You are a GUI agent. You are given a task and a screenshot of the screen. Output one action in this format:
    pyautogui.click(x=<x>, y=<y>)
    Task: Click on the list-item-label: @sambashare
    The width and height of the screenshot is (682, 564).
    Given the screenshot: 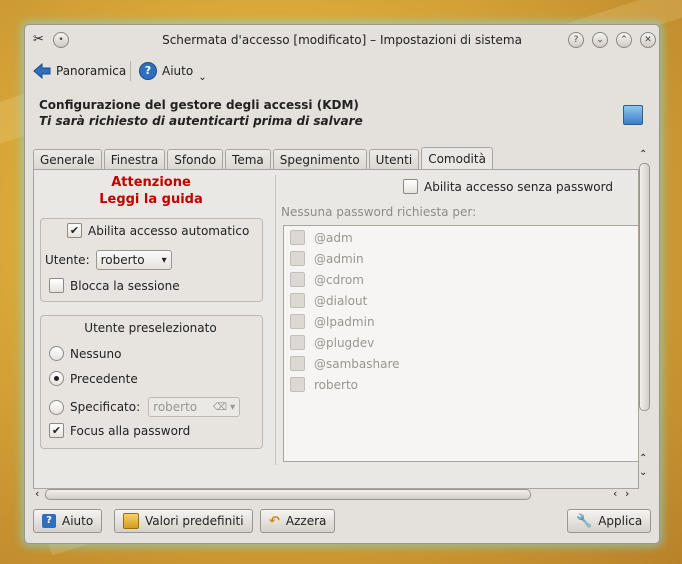 What is the action you would take?
    pyautogui.click(x=357, y=363)
    